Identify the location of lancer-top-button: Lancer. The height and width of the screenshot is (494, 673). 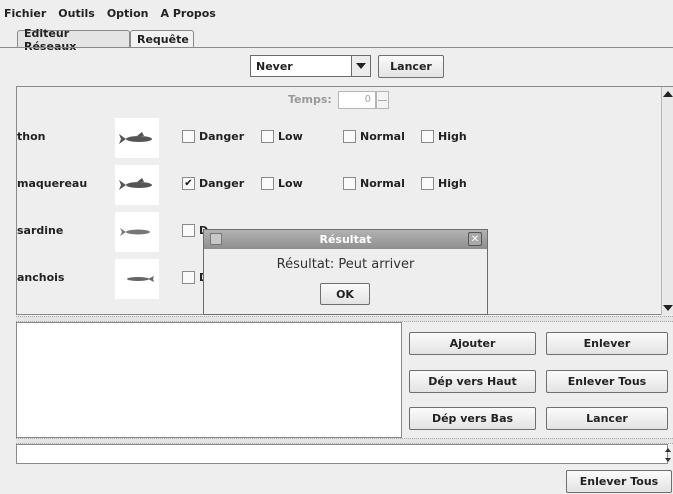
(411, 66).